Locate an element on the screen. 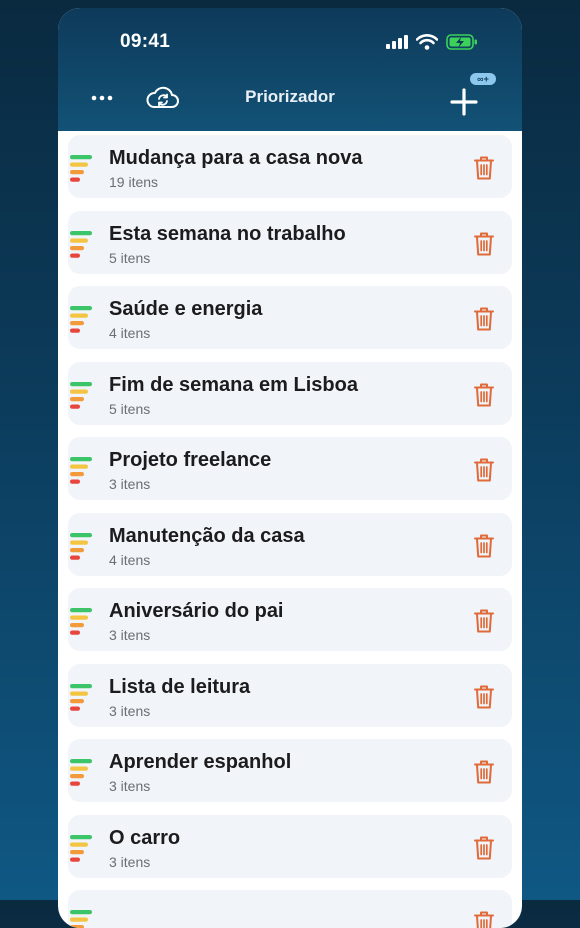 This screenshot has height=928, width=580. list-card: Manutenção da casa 4 itens is located at coordinates (290, 544).